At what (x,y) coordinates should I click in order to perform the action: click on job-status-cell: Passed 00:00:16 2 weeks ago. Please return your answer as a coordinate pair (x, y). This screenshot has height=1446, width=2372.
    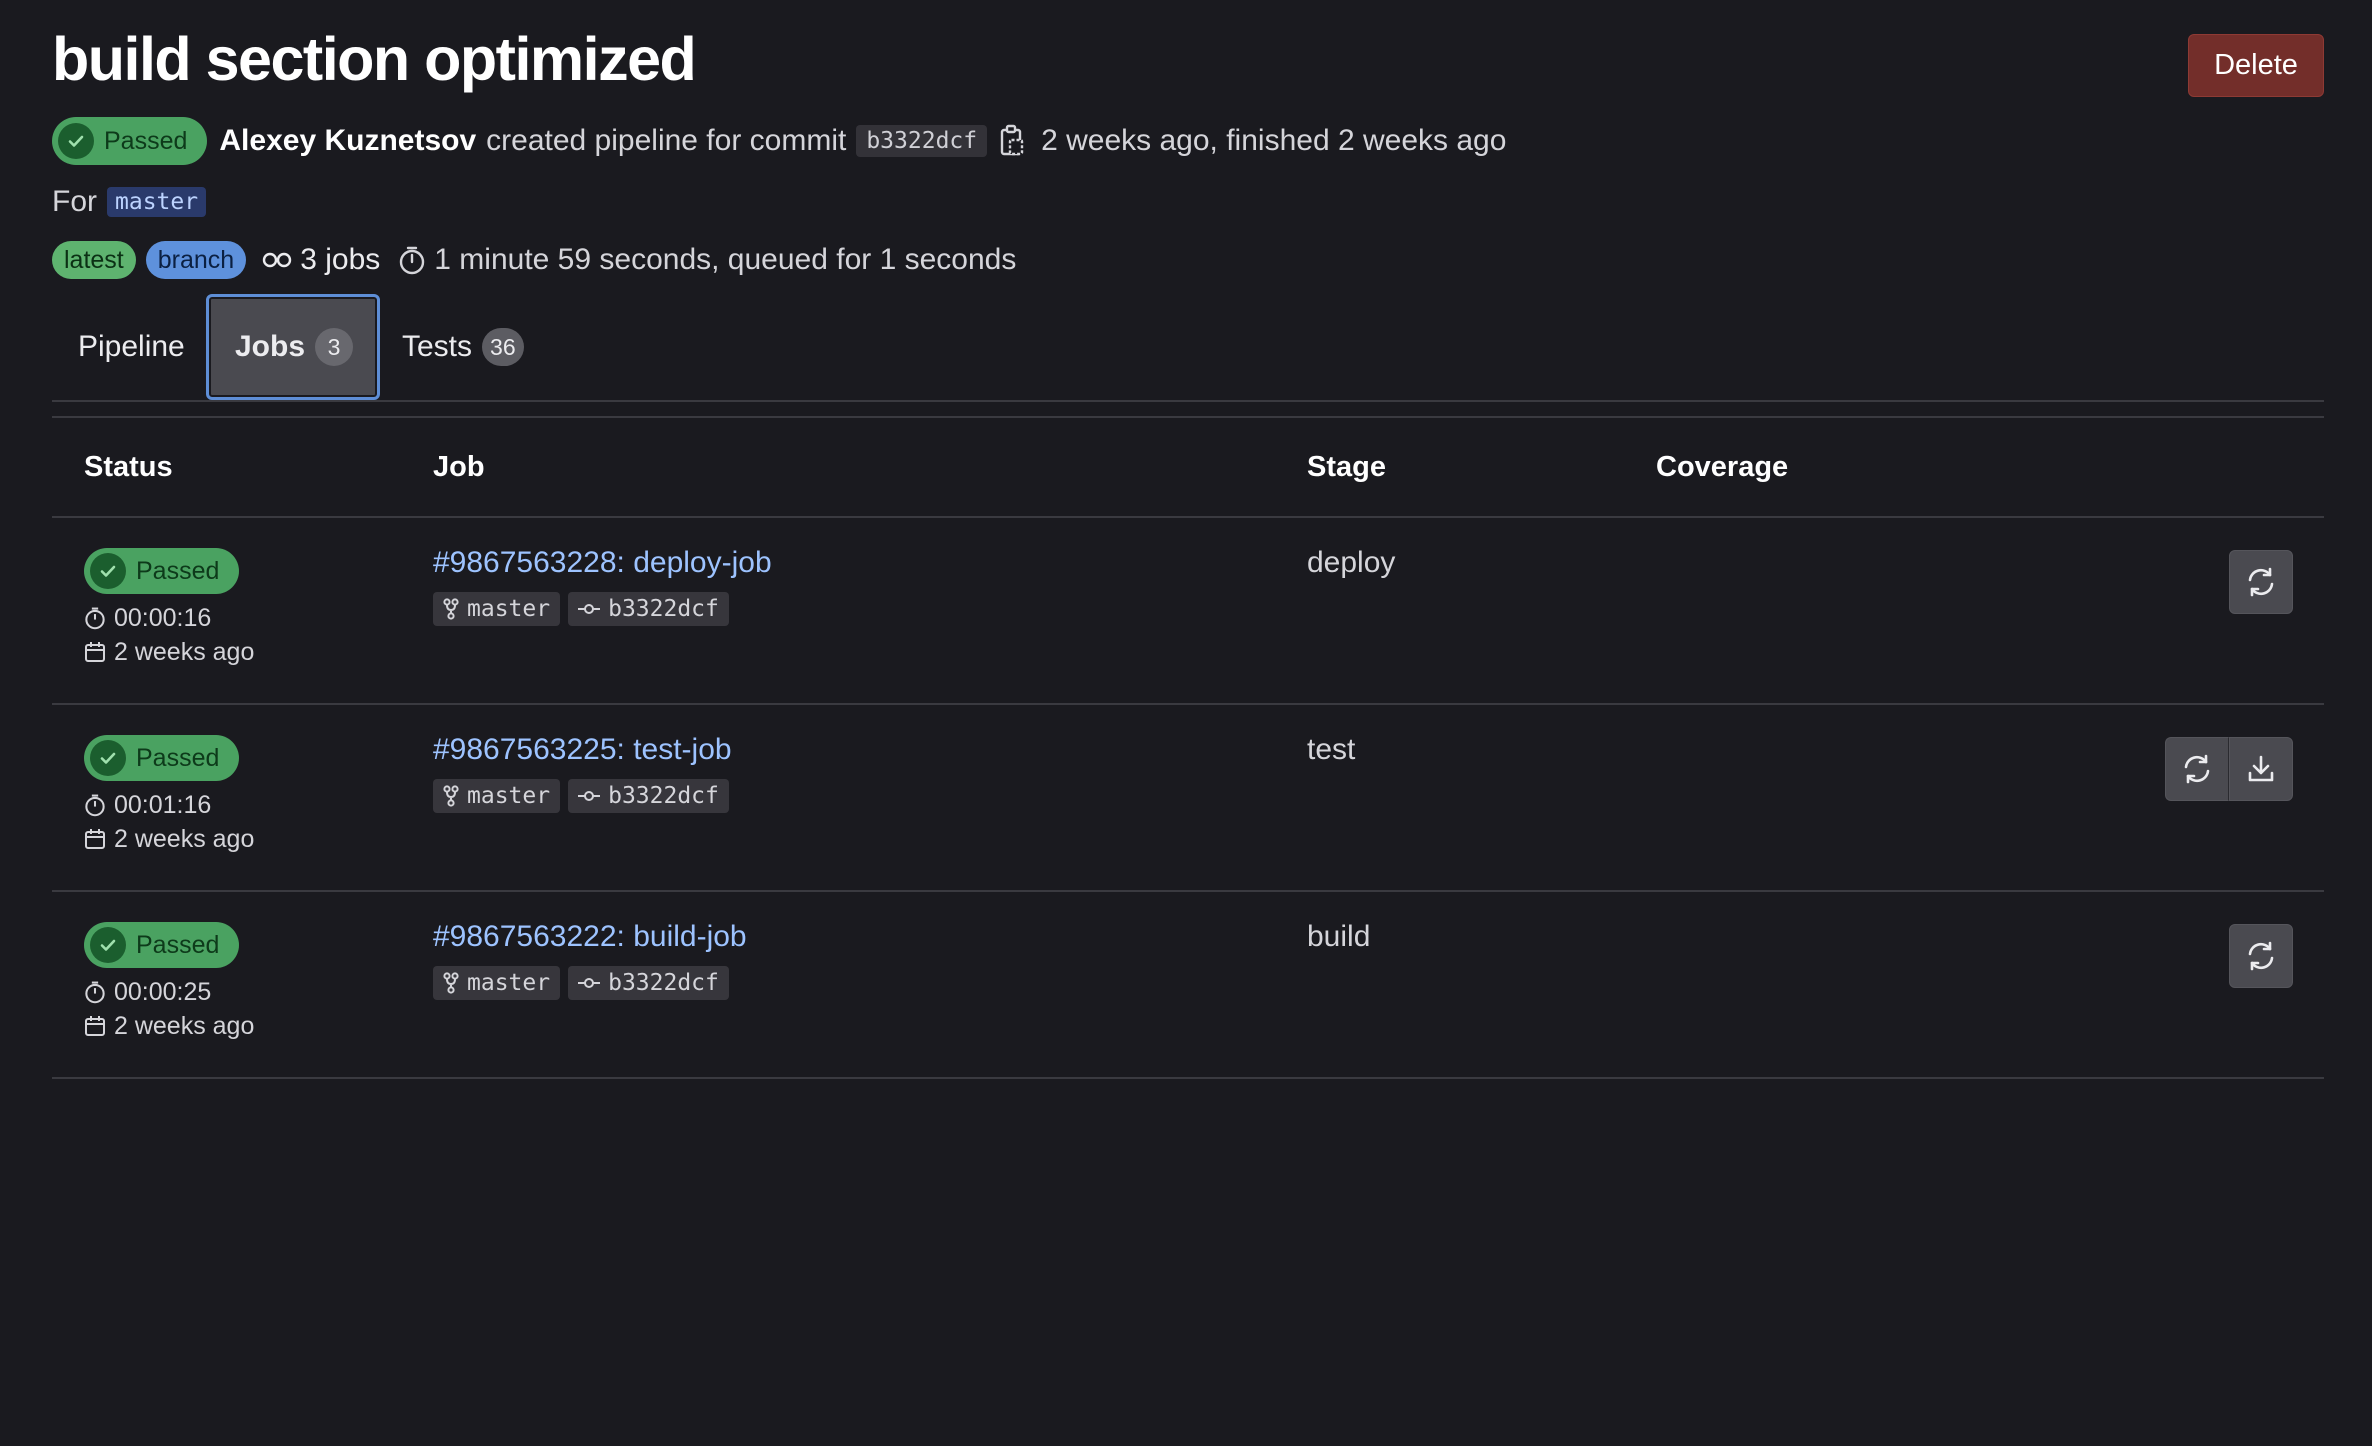
    Looking at the image, I should click on (169, 607).